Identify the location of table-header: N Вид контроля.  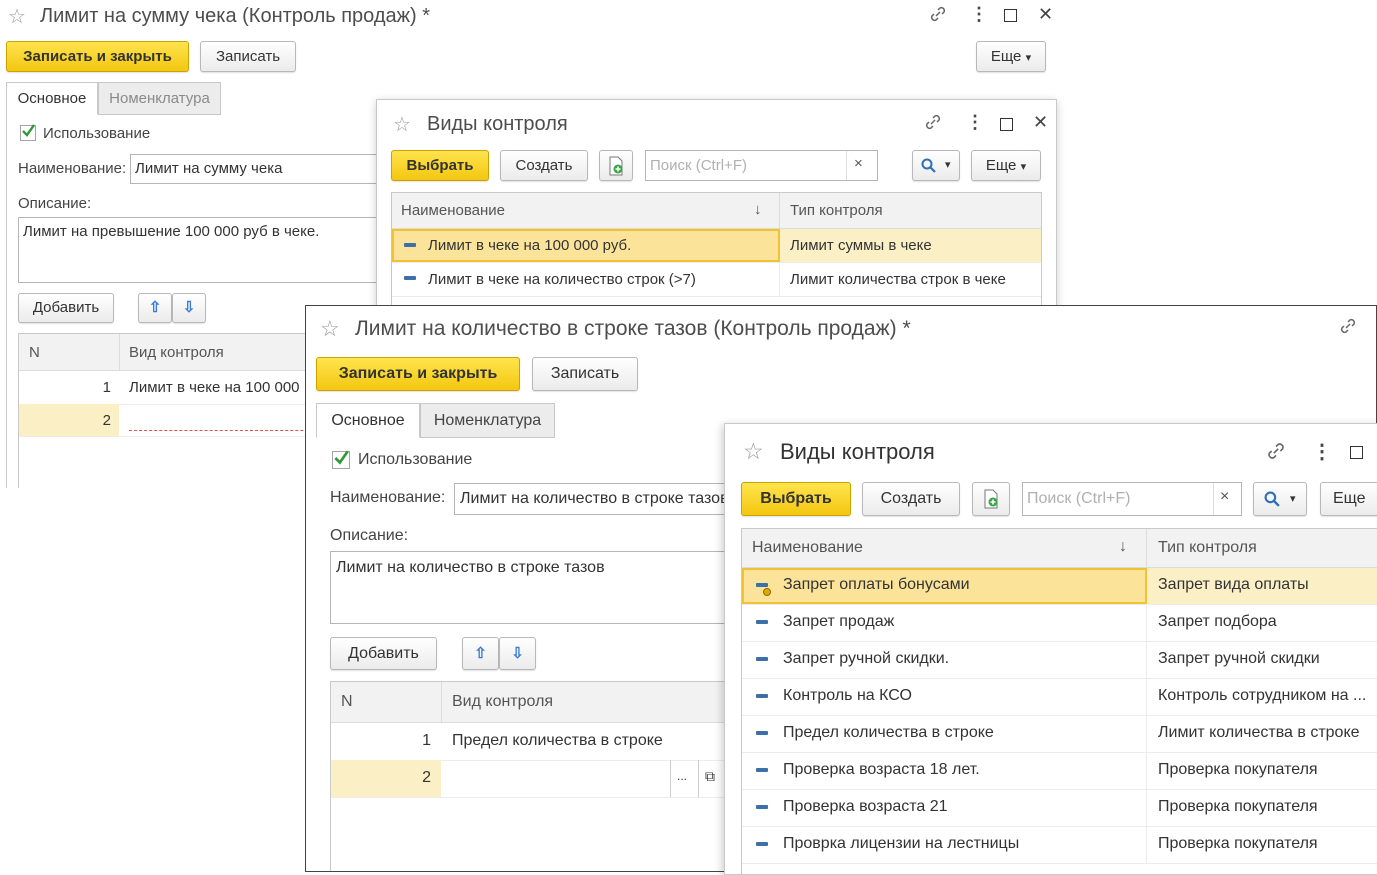
(540, 702).